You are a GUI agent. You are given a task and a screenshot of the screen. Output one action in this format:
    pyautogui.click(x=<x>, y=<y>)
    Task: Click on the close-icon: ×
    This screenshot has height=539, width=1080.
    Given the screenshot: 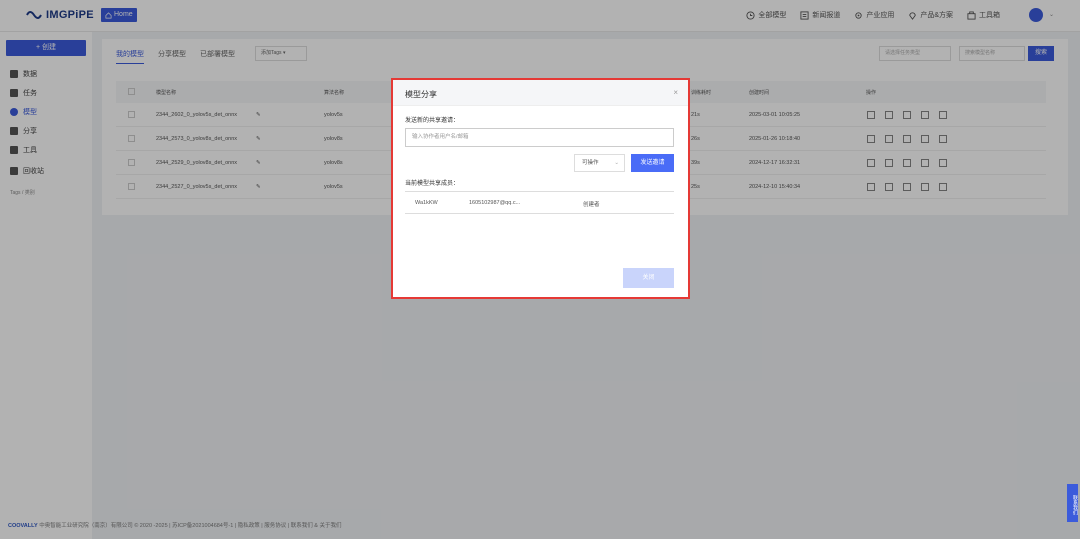 What is the action you would take?
    pyautogui.click(x=675, y=92)
    